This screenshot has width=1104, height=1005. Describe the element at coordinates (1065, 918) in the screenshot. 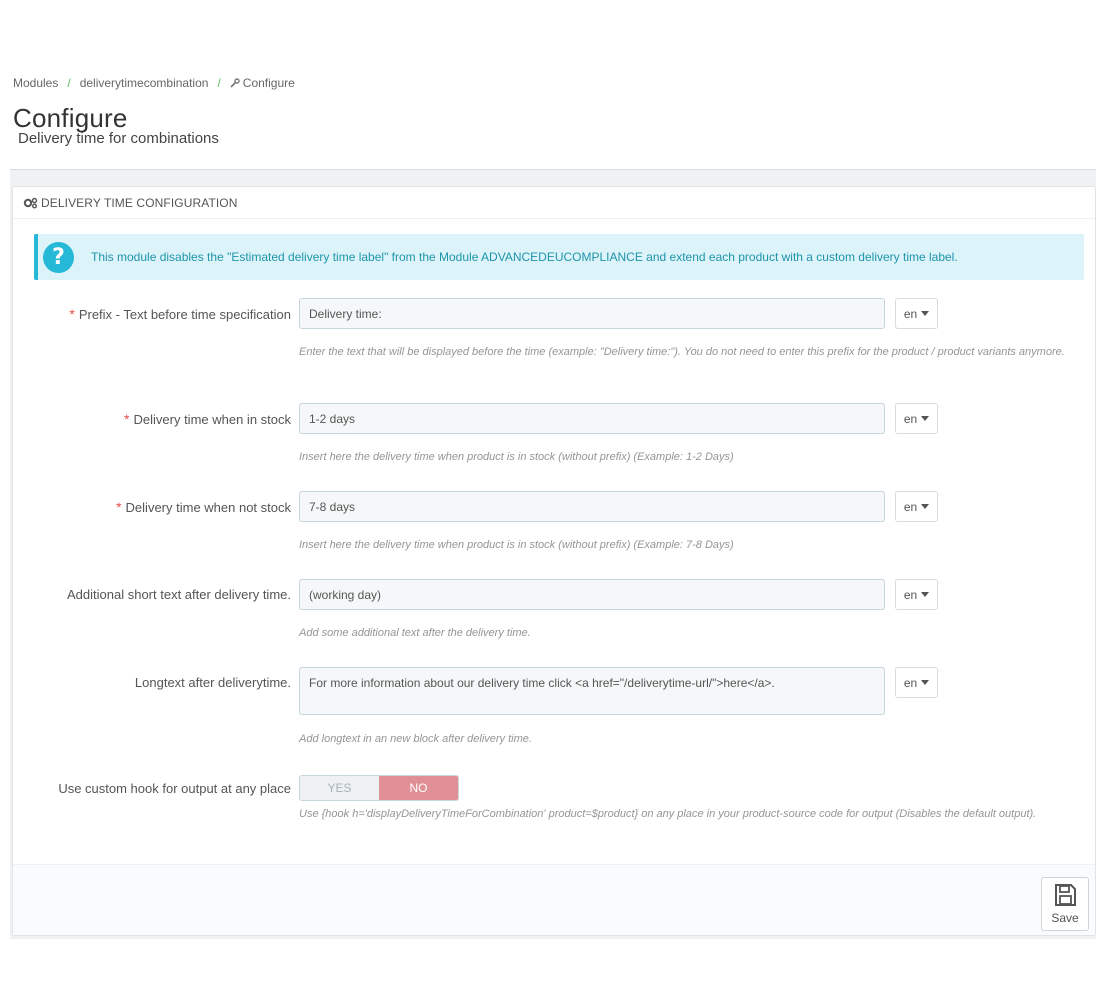

I see `save-button-label: Save` at that location.